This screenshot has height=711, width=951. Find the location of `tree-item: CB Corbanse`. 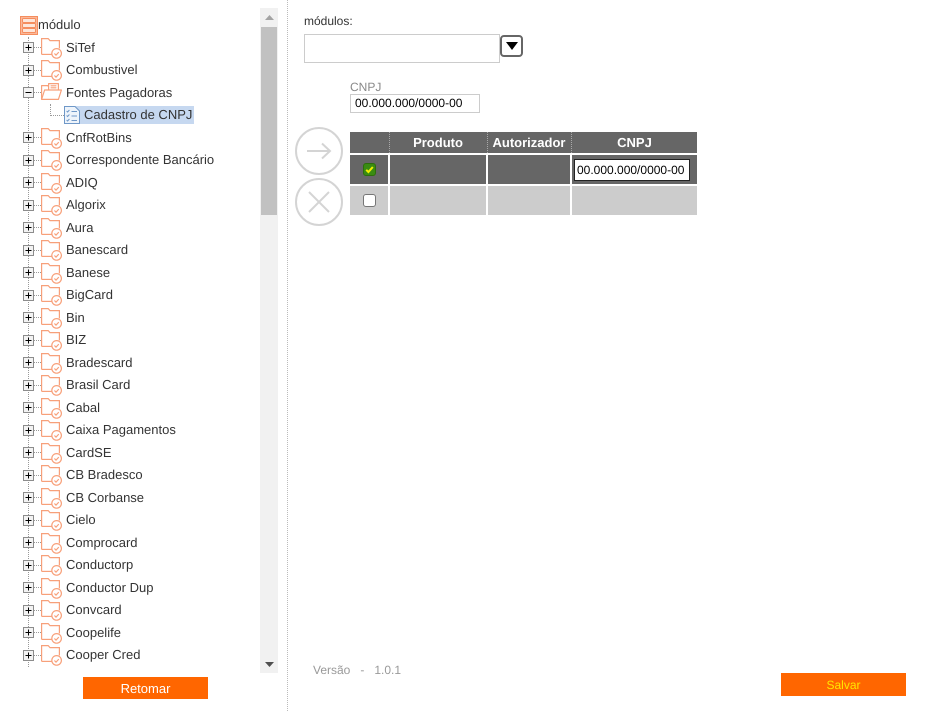

tree-item: CB Corbanse is located at coordinates (93, 497).